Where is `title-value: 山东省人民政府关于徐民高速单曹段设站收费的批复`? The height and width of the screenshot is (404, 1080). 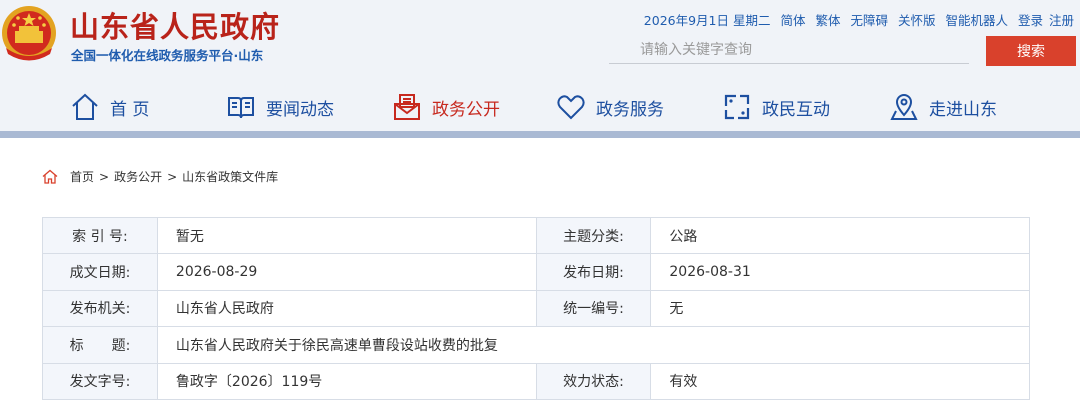 title-value: 山东省人民政府关于徐民高速单曹段设站收费的批复 is located at coordinates (593, 345).